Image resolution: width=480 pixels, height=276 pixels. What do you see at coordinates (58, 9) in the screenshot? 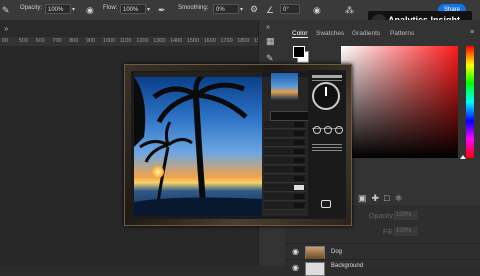
I see `opacity-field: 100%` at bounding box center [58, 9].